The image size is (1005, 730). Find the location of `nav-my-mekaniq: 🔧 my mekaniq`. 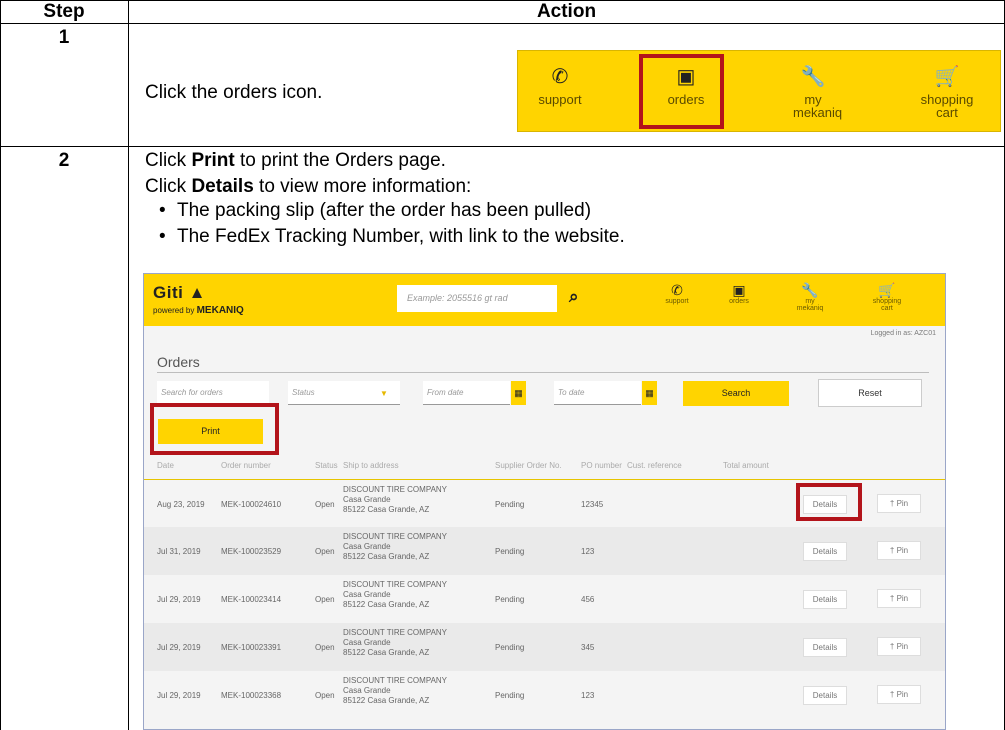

nav-my-mekaniq: 🔧 my mekaniq is located at coordinates (813, 91).